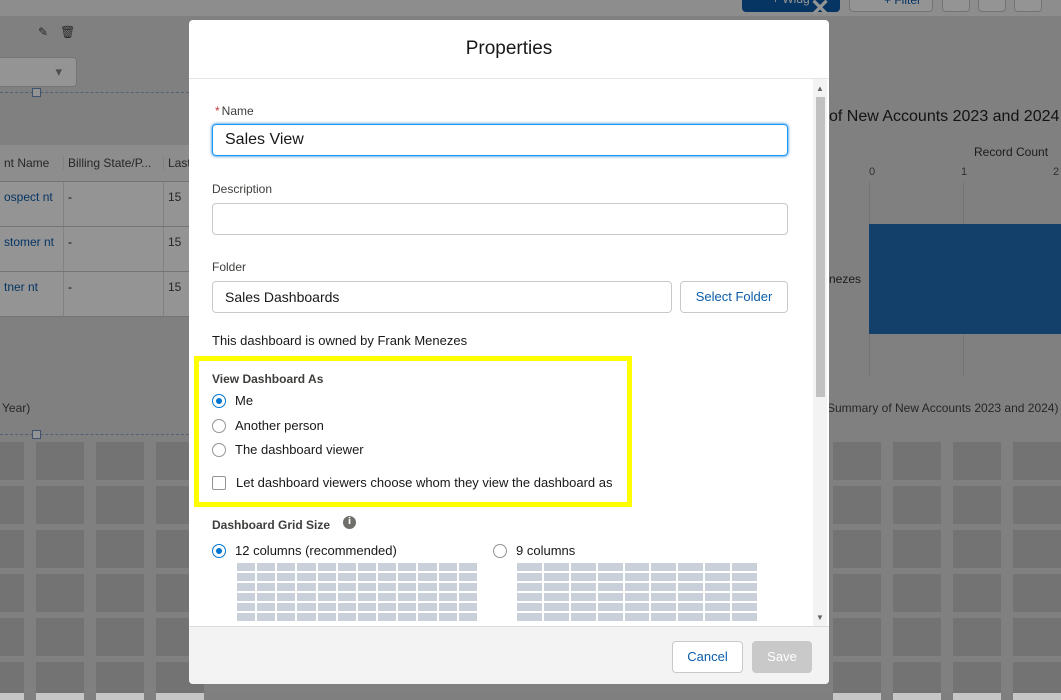  I want to click on view-as-option-another-person: Another person, so click(268, 425).